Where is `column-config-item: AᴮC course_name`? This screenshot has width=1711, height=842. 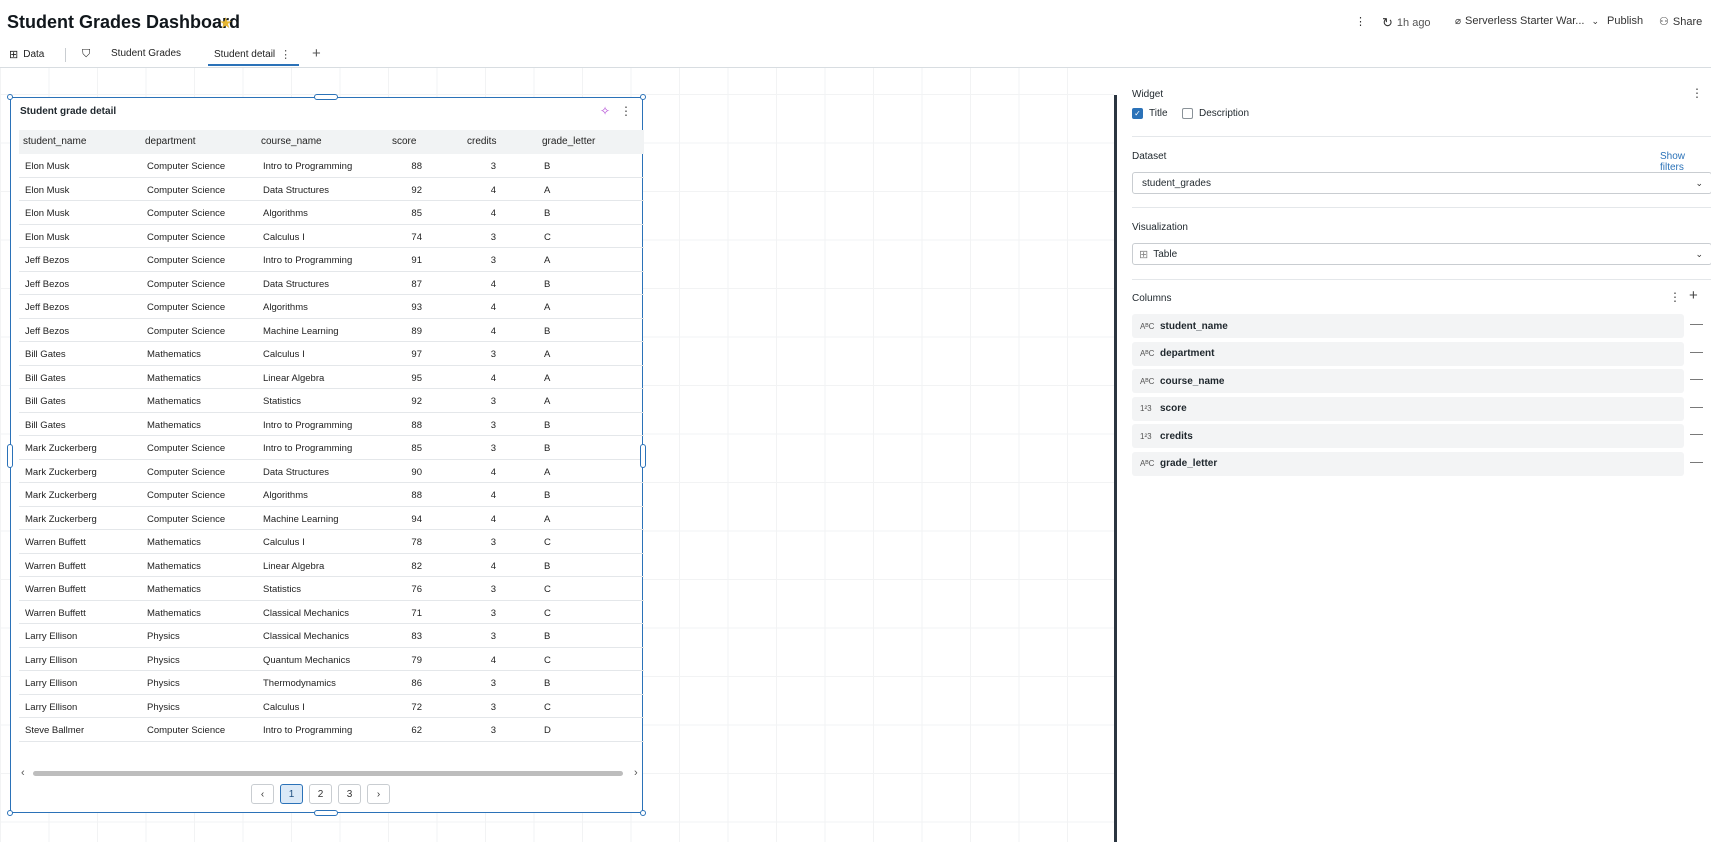
column-config-item: AᴮC course_name is located at coordinates (1408, 381).